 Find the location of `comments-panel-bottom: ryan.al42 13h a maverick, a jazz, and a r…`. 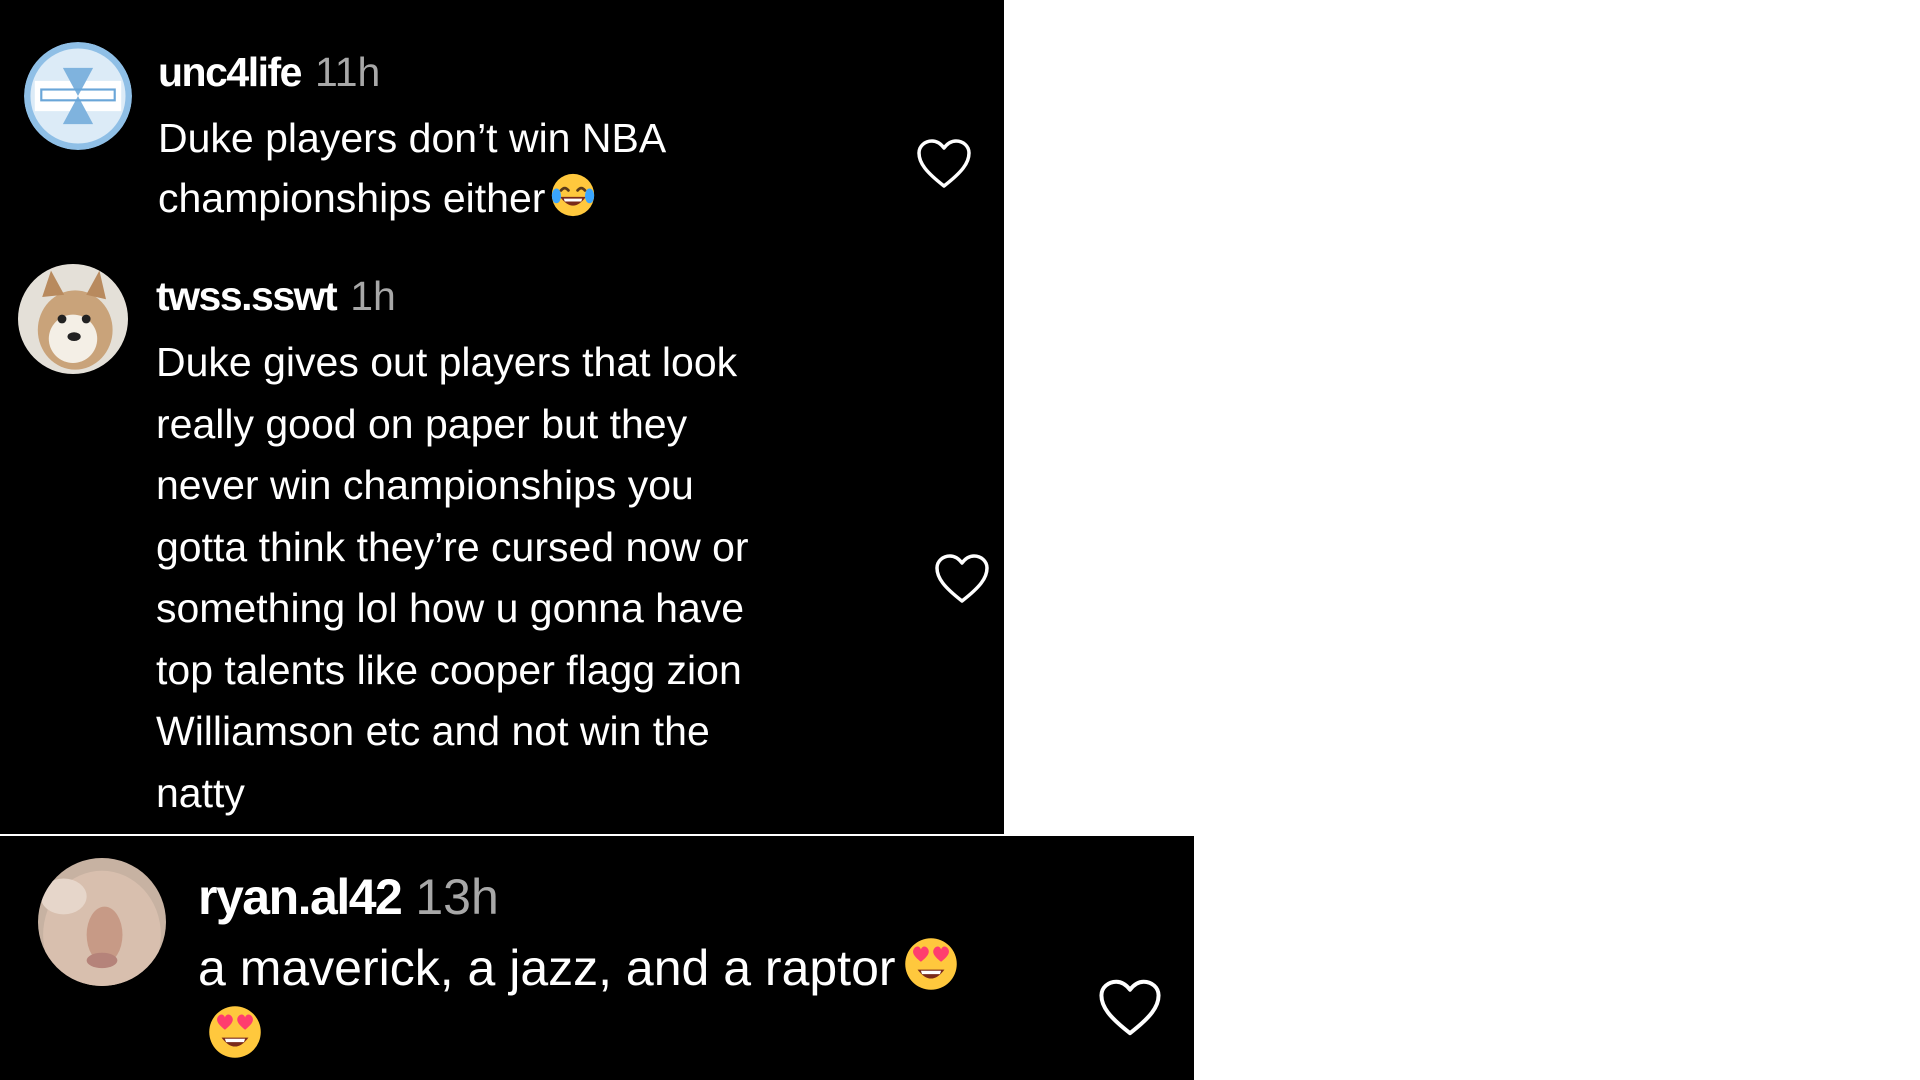

comments-panel-bottom: ryan.al42 13h a maverick, a jazz, and a r… is located at coordinates (597, 958).